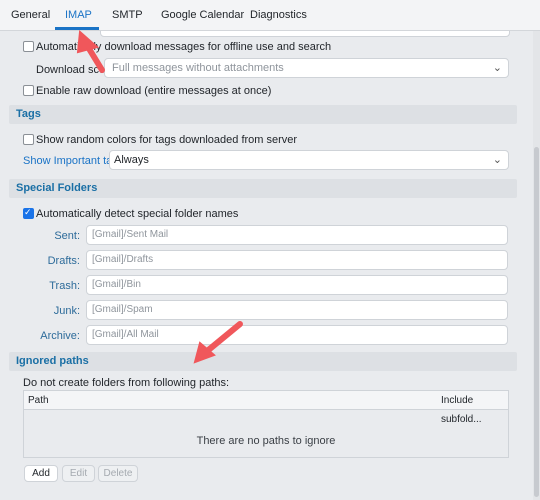 This screenshot has height=500, width=540. I want to click on cutoff-field, so click(305, 34).